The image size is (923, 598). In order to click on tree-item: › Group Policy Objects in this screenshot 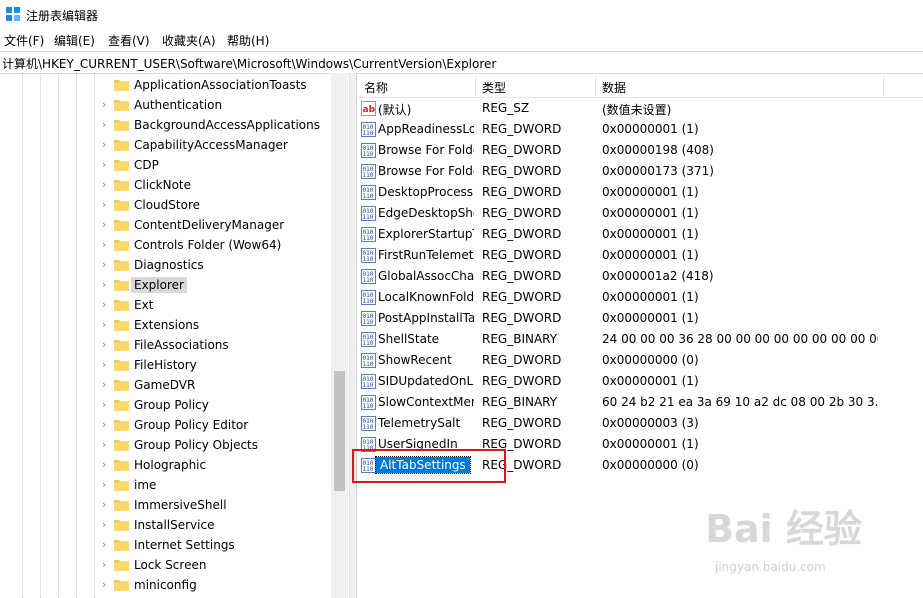, I will do `click(165, 445)`.